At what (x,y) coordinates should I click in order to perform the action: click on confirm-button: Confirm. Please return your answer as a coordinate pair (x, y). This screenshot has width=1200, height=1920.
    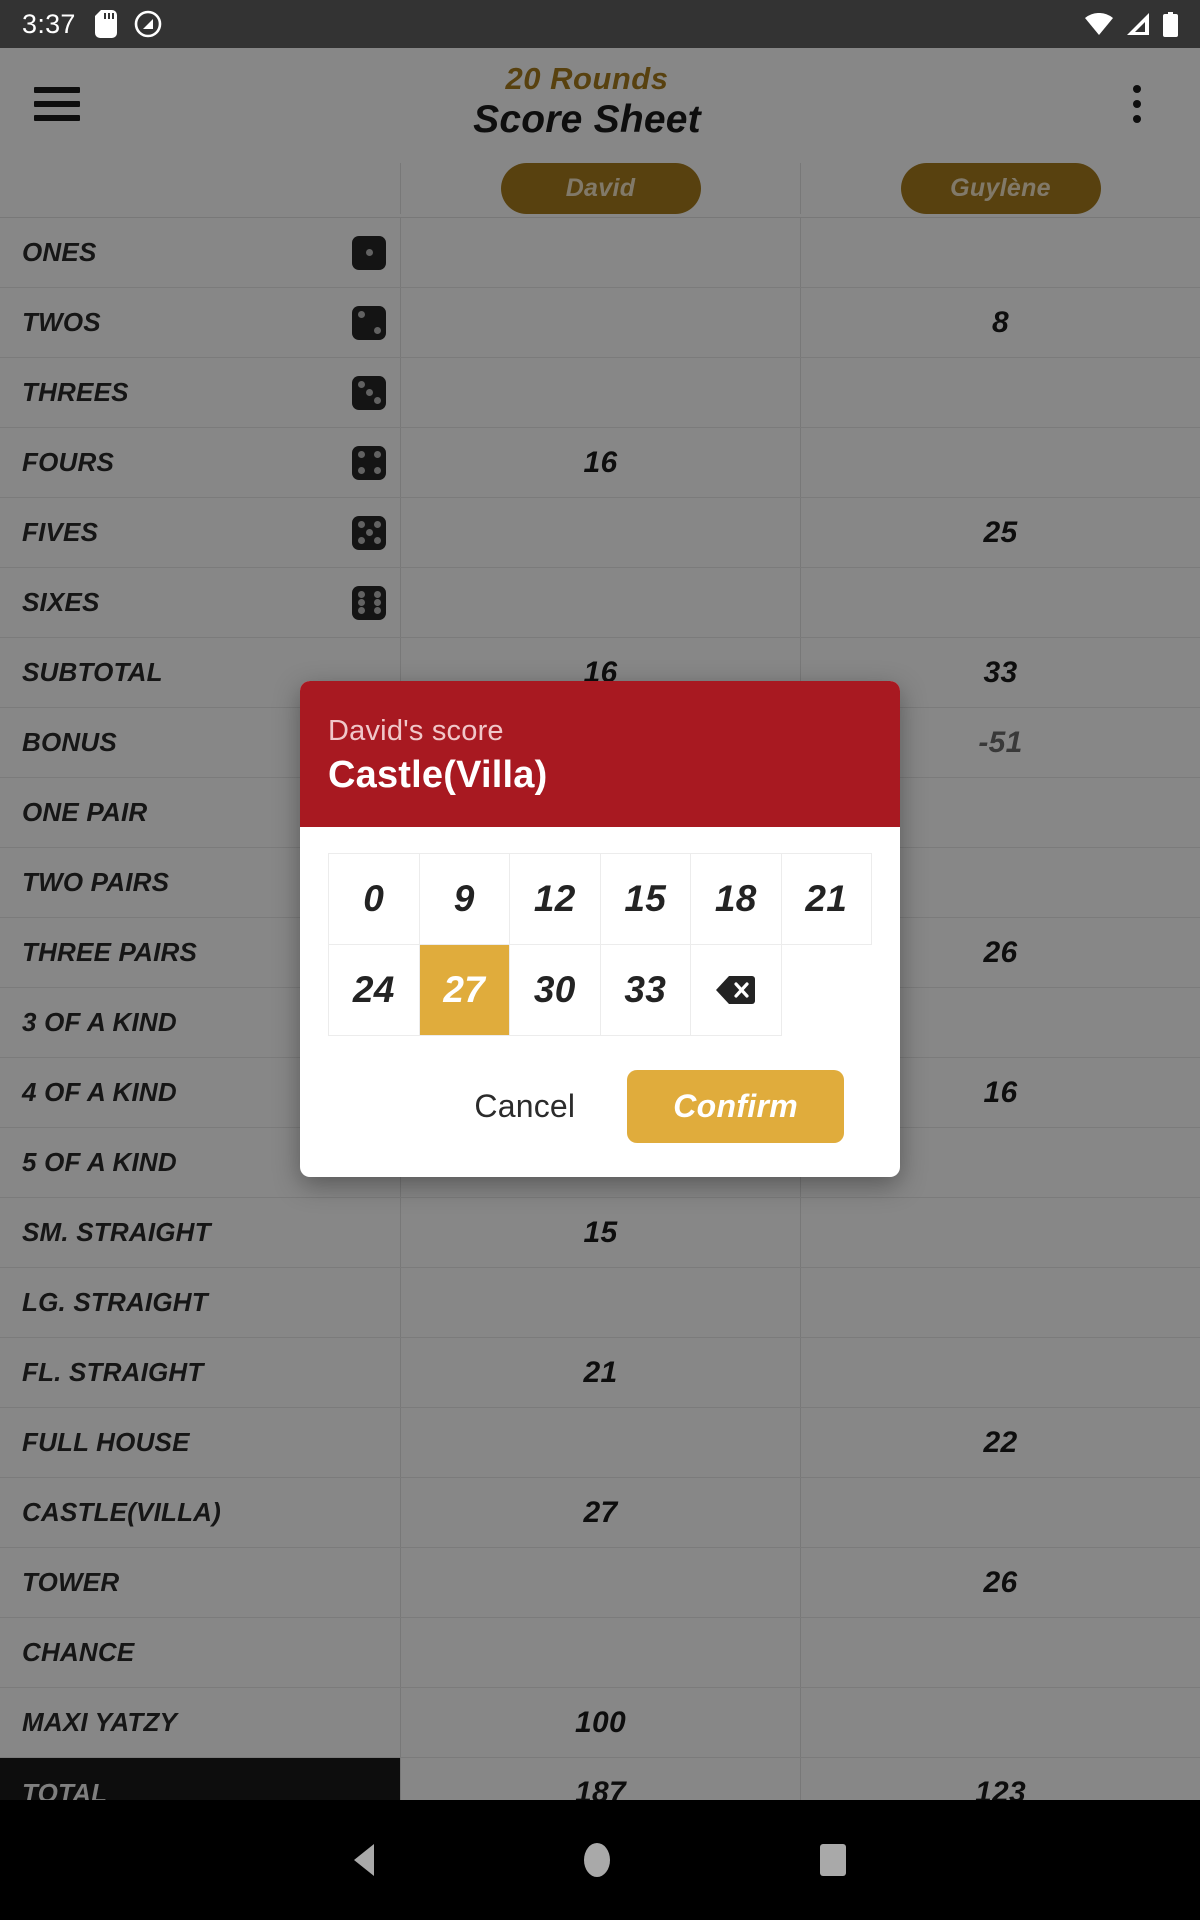
    Looking at the image, I should click on (735, 1106).